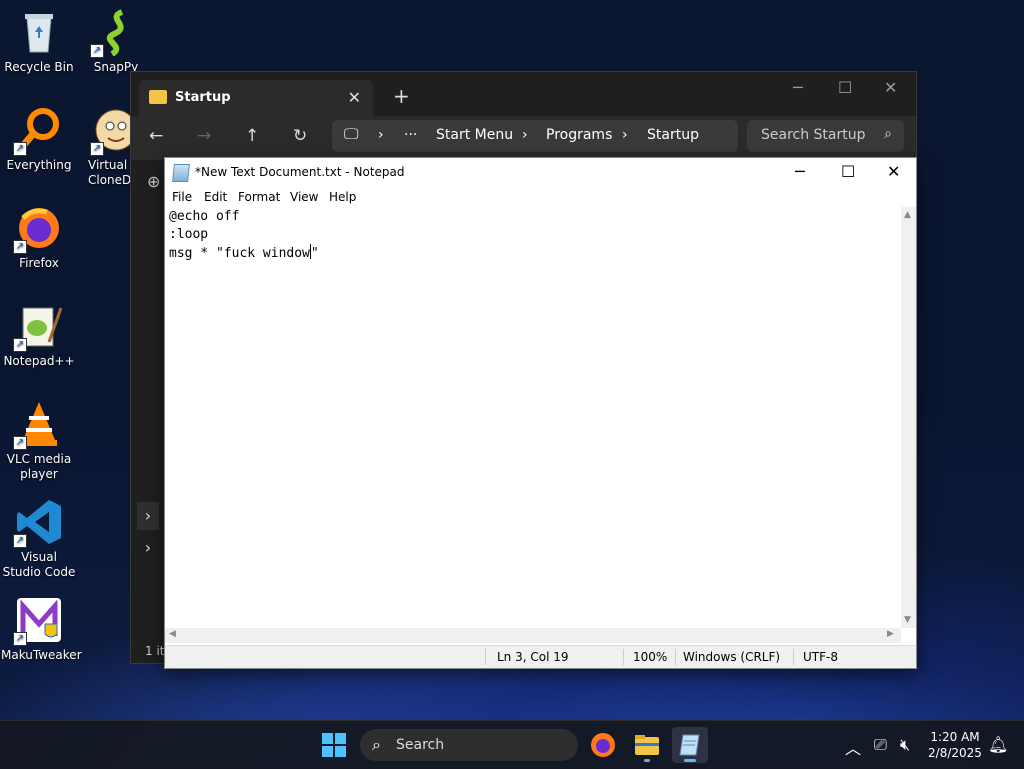 This screenshot has width=1024, height=769. I want to click on back-arrow-icon: ←, so click(156, 136).